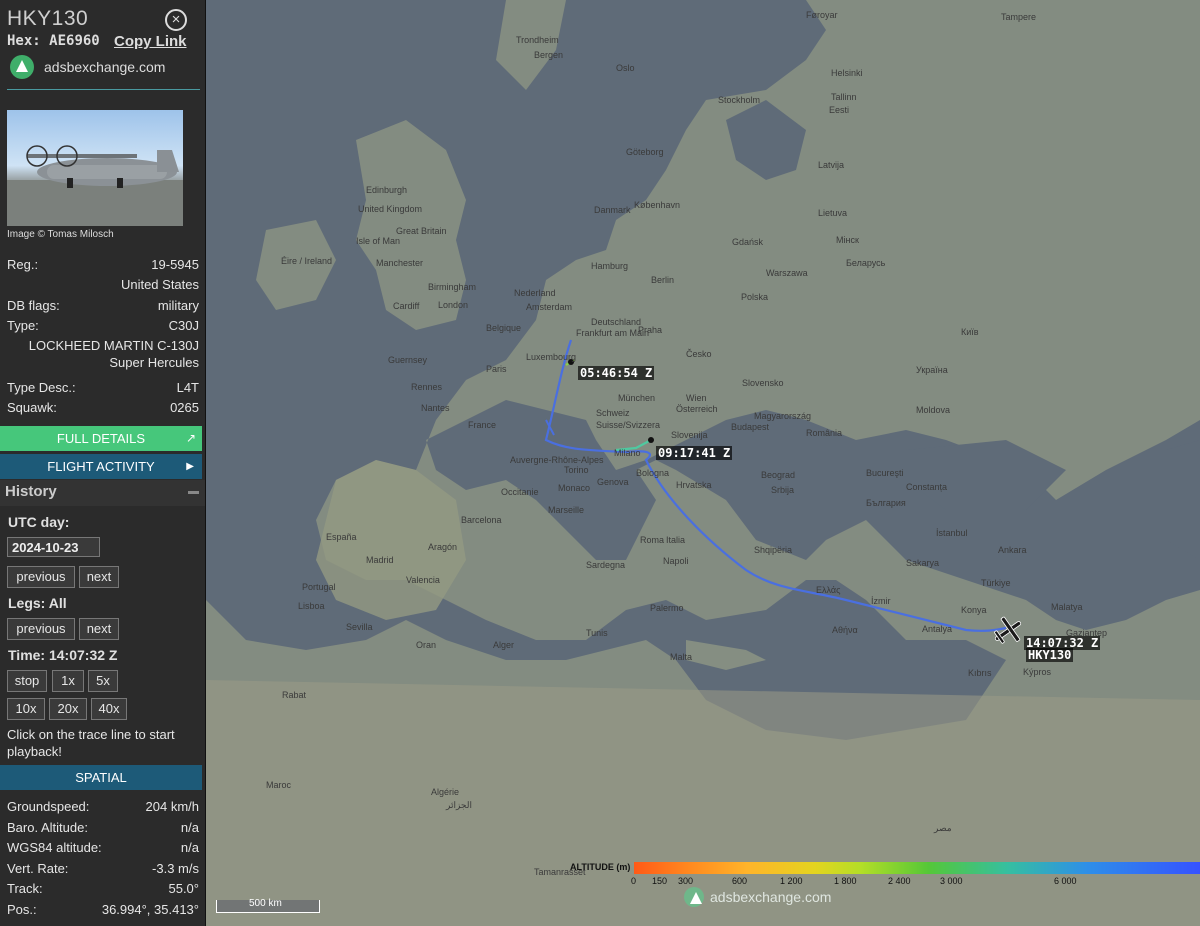 The width and height of the screenshot is (1200, 926). What do you see at coordinates (783, 416) in the screenshot?
I see `place-label: Magyarország` at bounding box center [783, 416].